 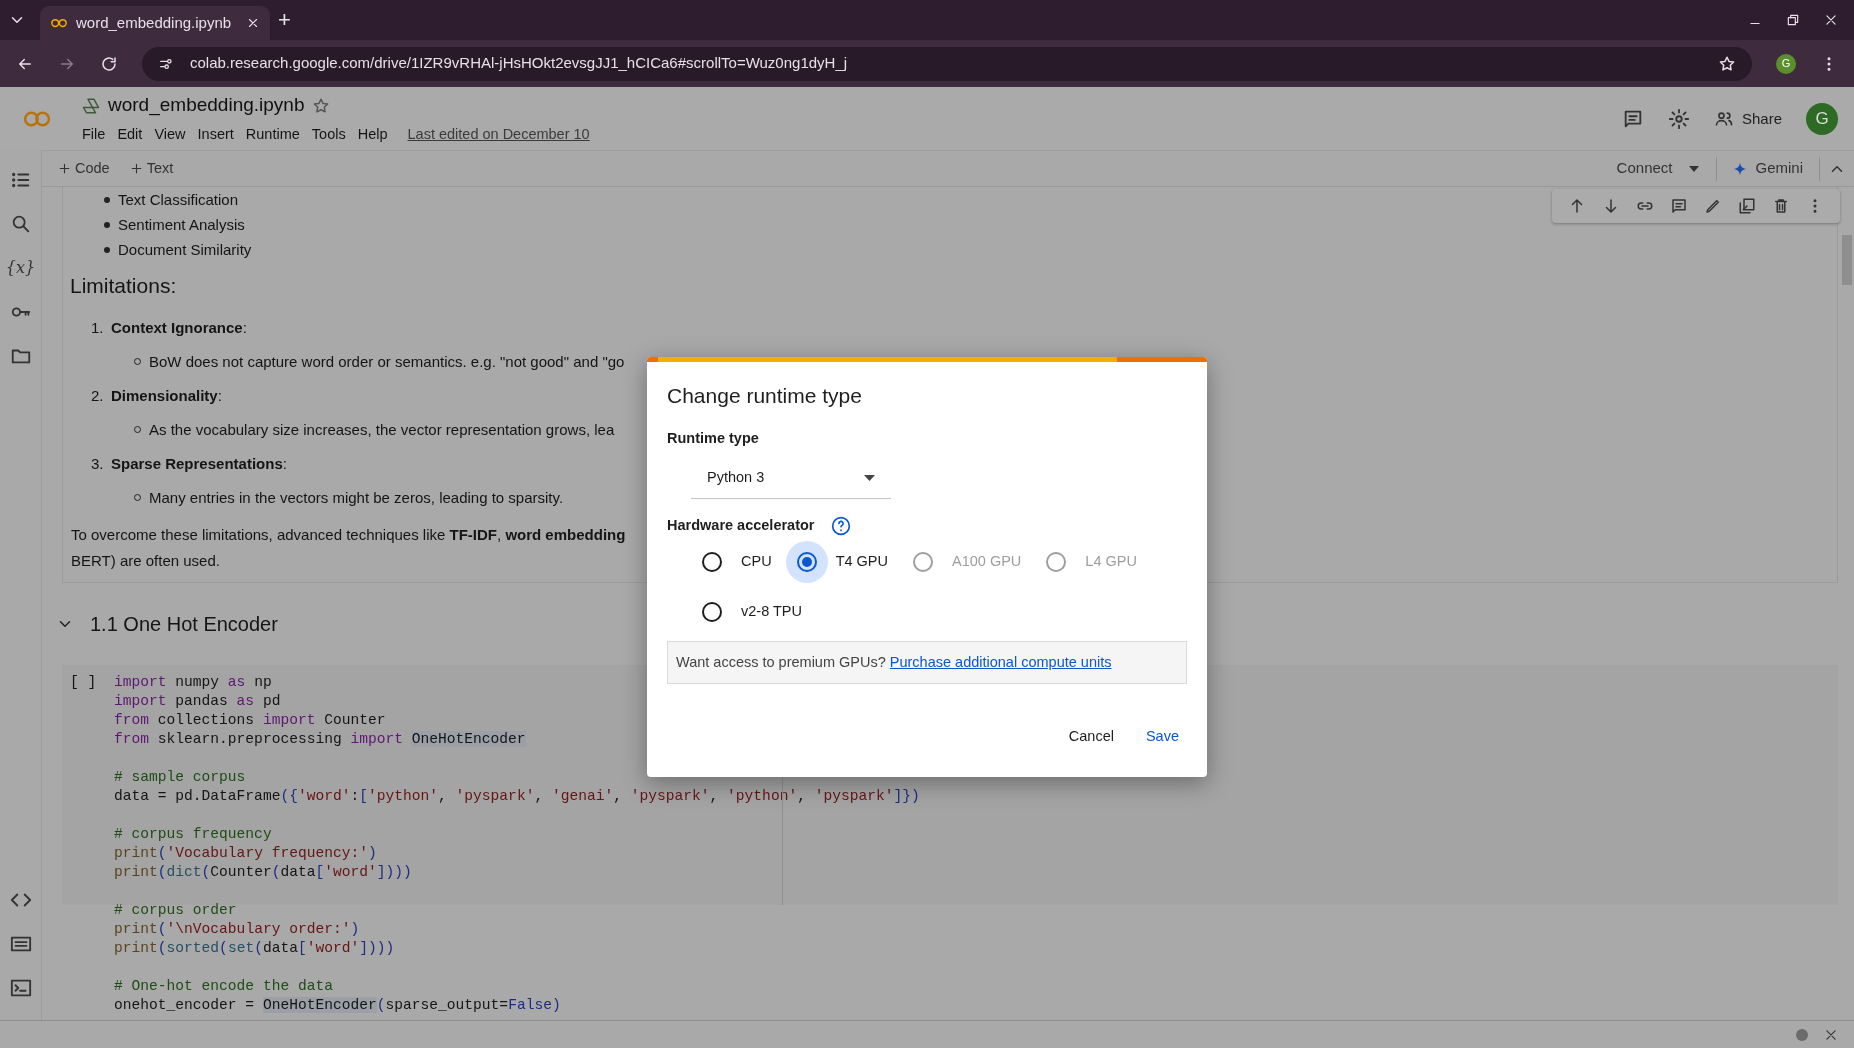 I want to click on list-item-text: Many entries in the vectors might be zeros, leading to sparsity., so click(x=356, y=497).